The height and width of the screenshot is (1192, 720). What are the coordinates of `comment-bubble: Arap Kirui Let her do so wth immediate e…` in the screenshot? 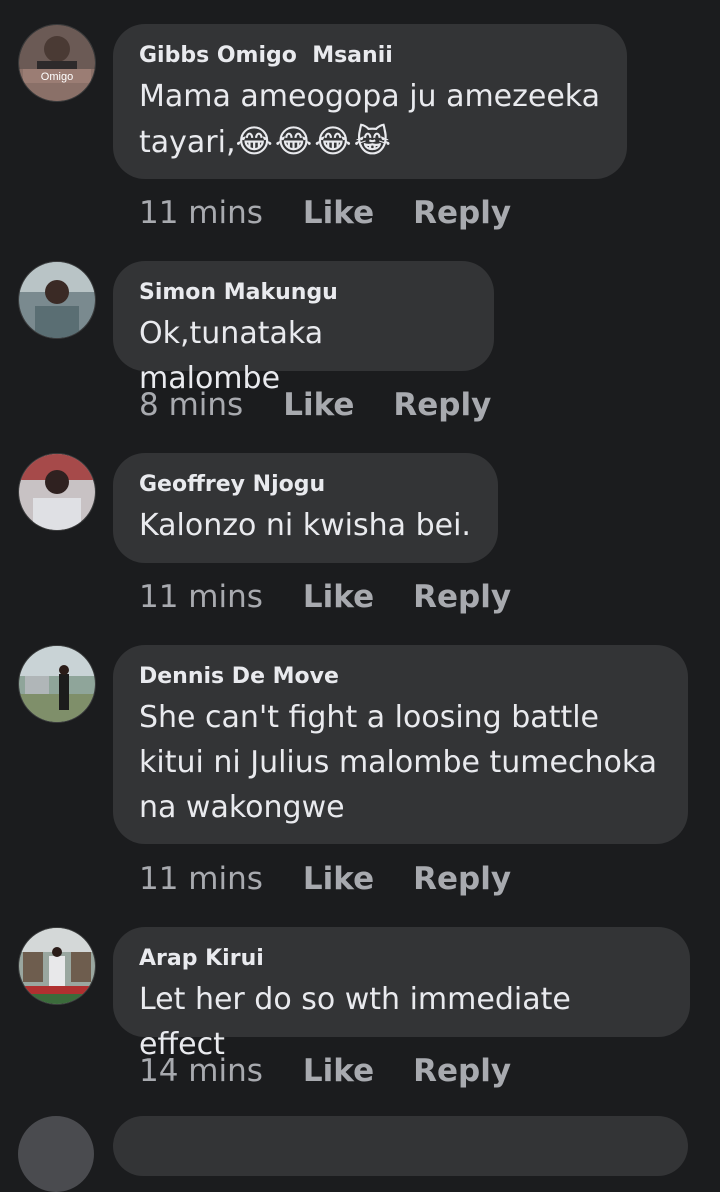 It's located at (401, 994).